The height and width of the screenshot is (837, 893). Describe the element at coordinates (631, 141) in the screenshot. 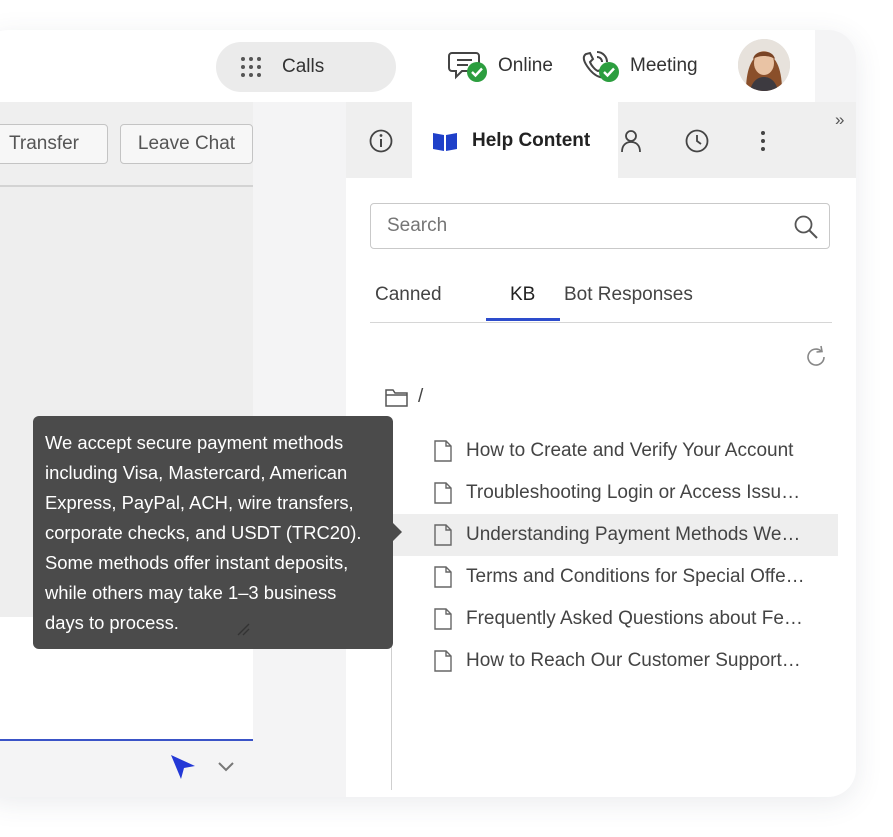

I see `person-icon` at that location.